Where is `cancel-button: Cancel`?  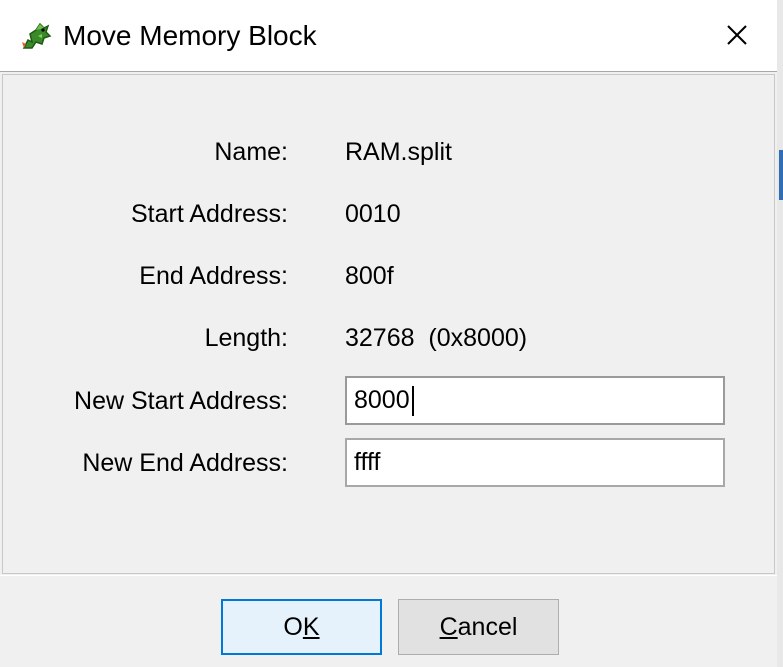
cancel-button: Cancel is located at coordinates (478, 627).